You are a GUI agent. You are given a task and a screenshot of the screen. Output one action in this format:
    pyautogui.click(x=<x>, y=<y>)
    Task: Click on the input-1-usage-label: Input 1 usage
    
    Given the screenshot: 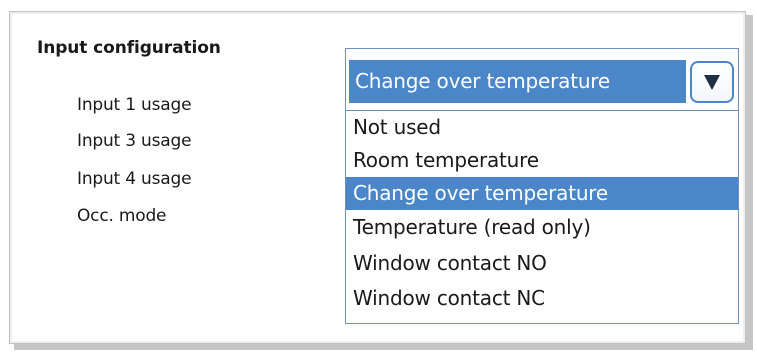 What is the action you would take?
    pyautogui.click(x=134, y=105)
    